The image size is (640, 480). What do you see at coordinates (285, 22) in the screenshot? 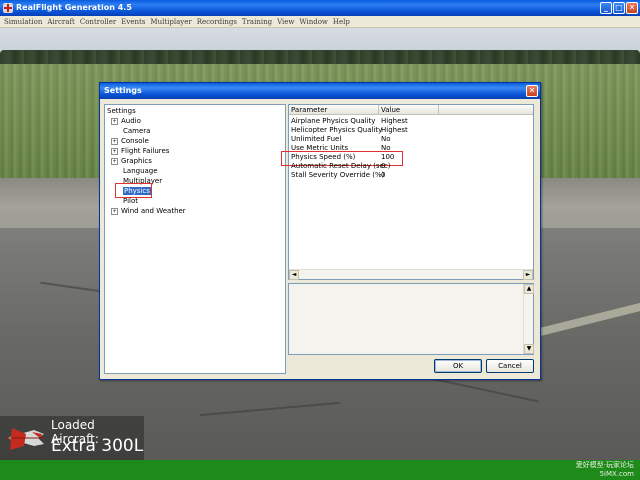
I see `menu-view: View` at bounding box center [285, 22].